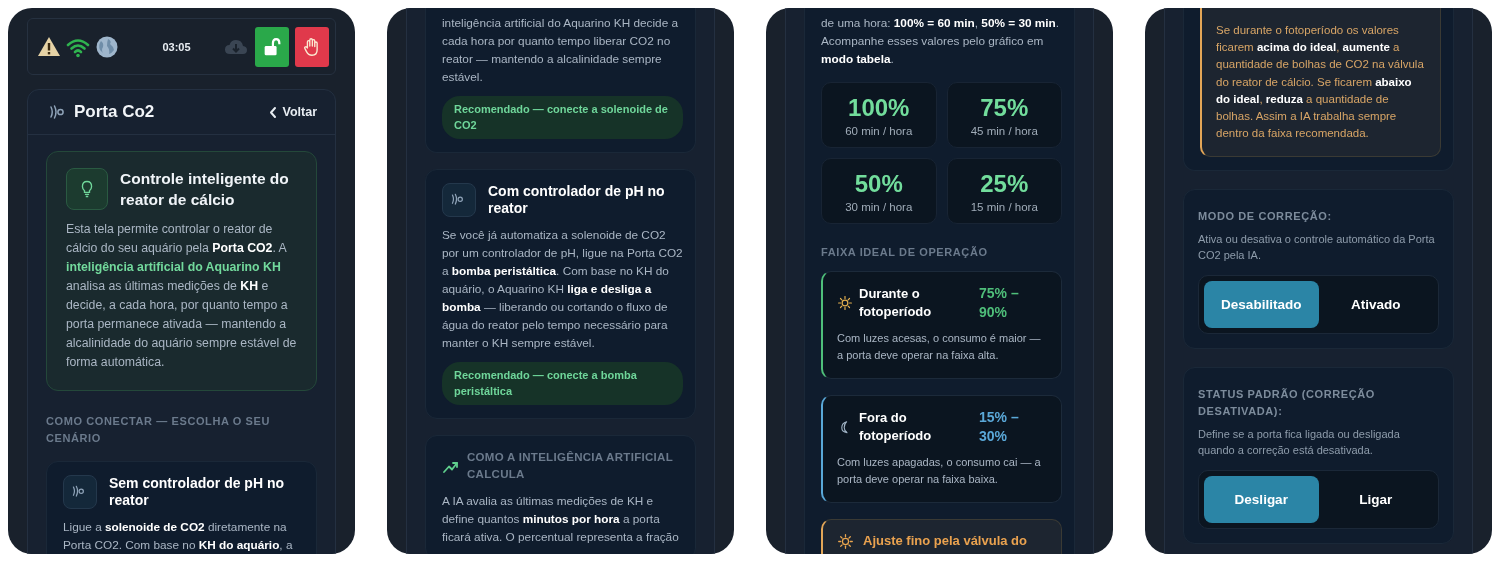 The height and width of the screenshot is (562, 1500). I want to click on toggle-option: Ativado, so click(1375, 305).